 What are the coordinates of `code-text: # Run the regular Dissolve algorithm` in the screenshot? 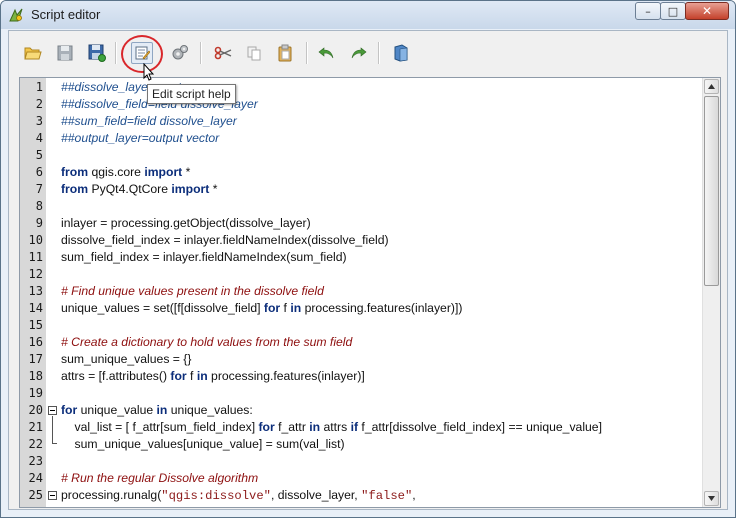 It's located at (159, 478).